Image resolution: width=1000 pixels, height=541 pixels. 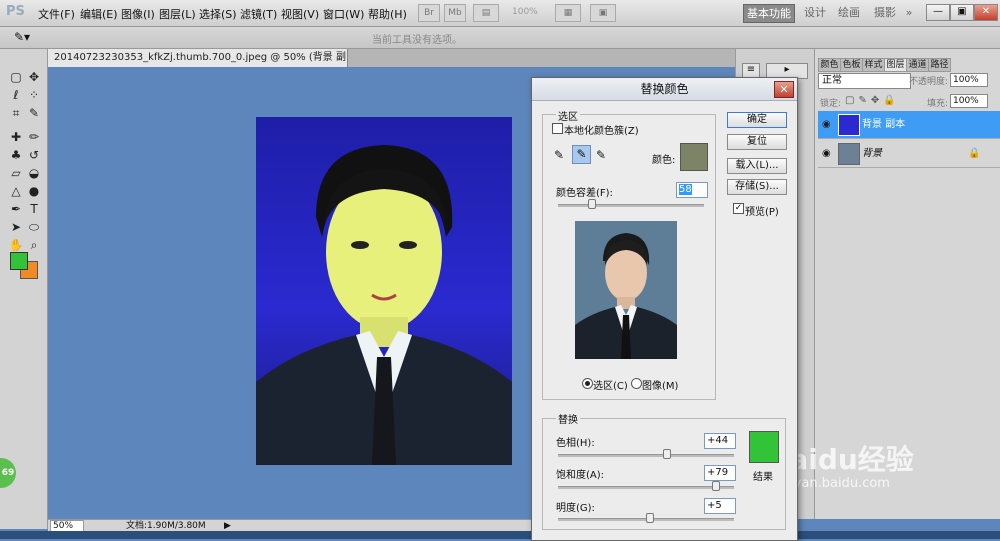 I want to click on fuzziness-slider-track, so click(x=631, y=205).